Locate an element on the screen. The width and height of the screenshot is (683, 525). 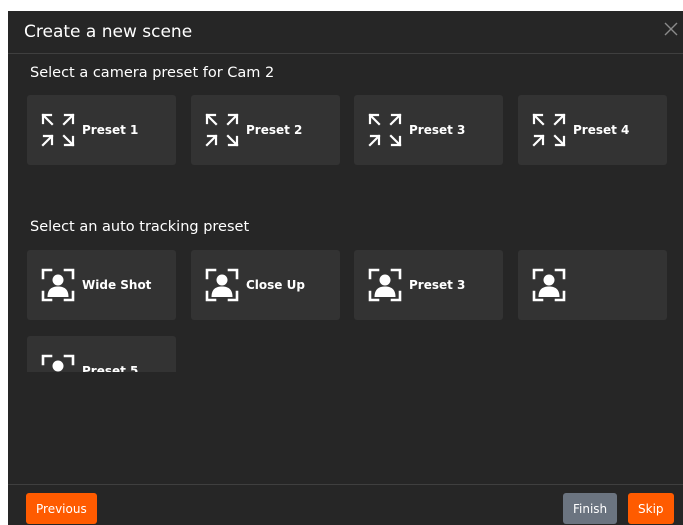
preset-label: Preset 2 is located at coordinates (274, 130).